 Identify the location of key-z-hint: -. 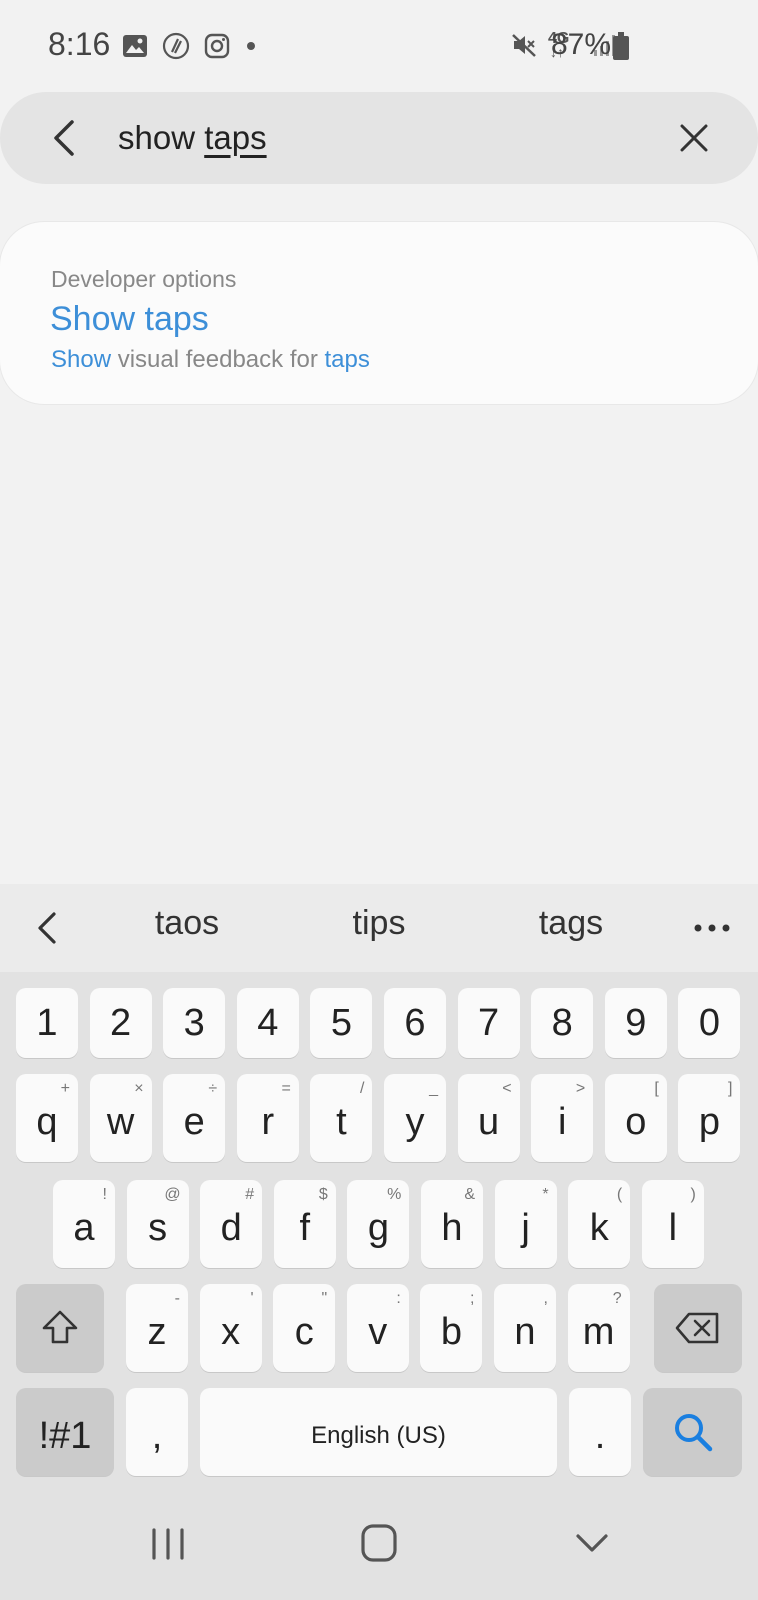
(177, 1298).